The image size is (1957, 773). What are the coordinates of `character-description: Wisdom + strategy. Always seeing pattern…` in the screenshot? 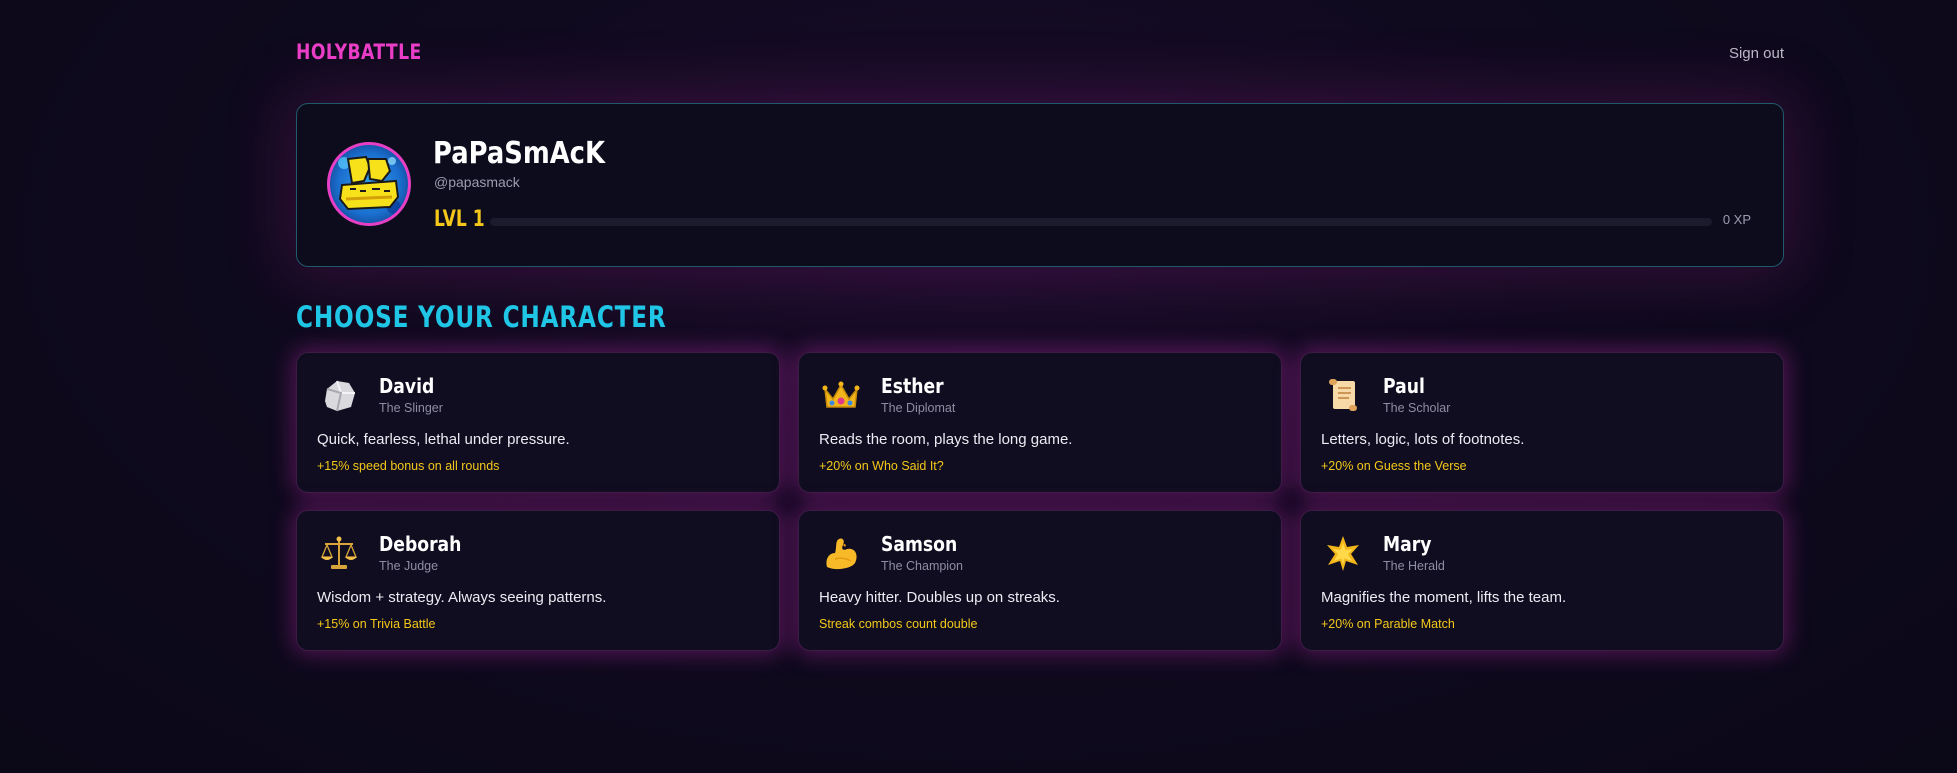 It's located at (462, 597).